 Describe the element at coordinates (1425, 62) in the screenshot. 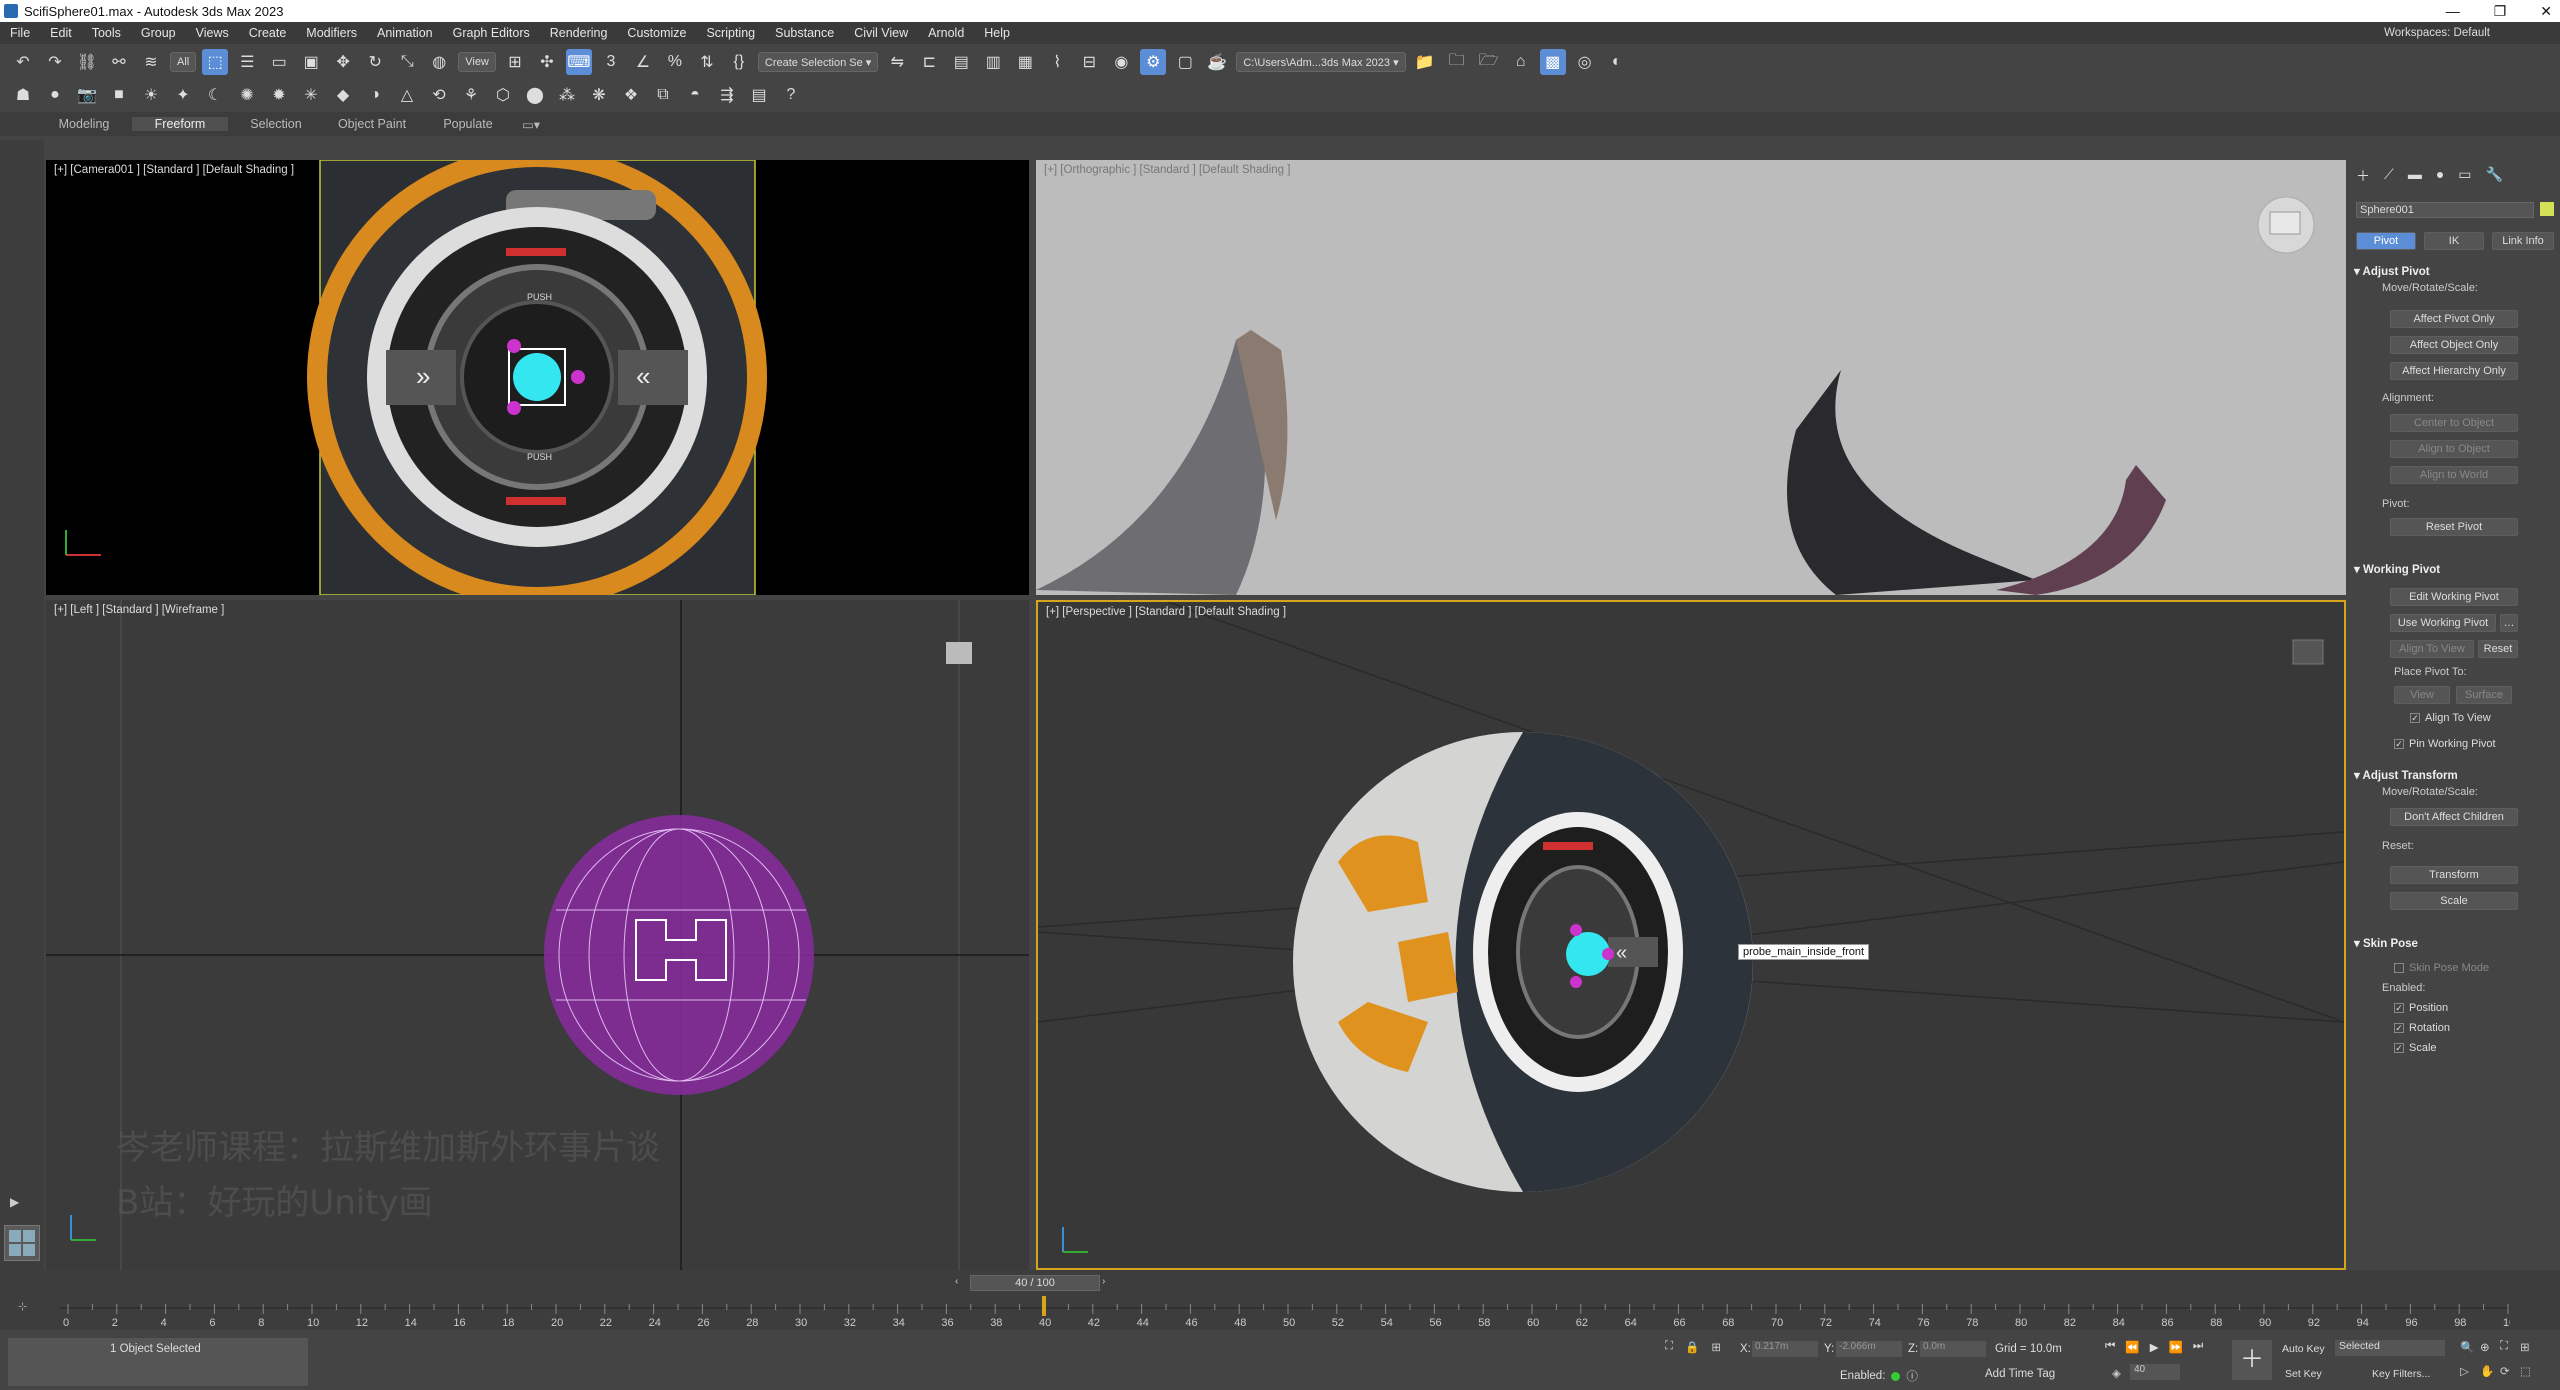

I see `project-folder-icon: 📁` at that location.